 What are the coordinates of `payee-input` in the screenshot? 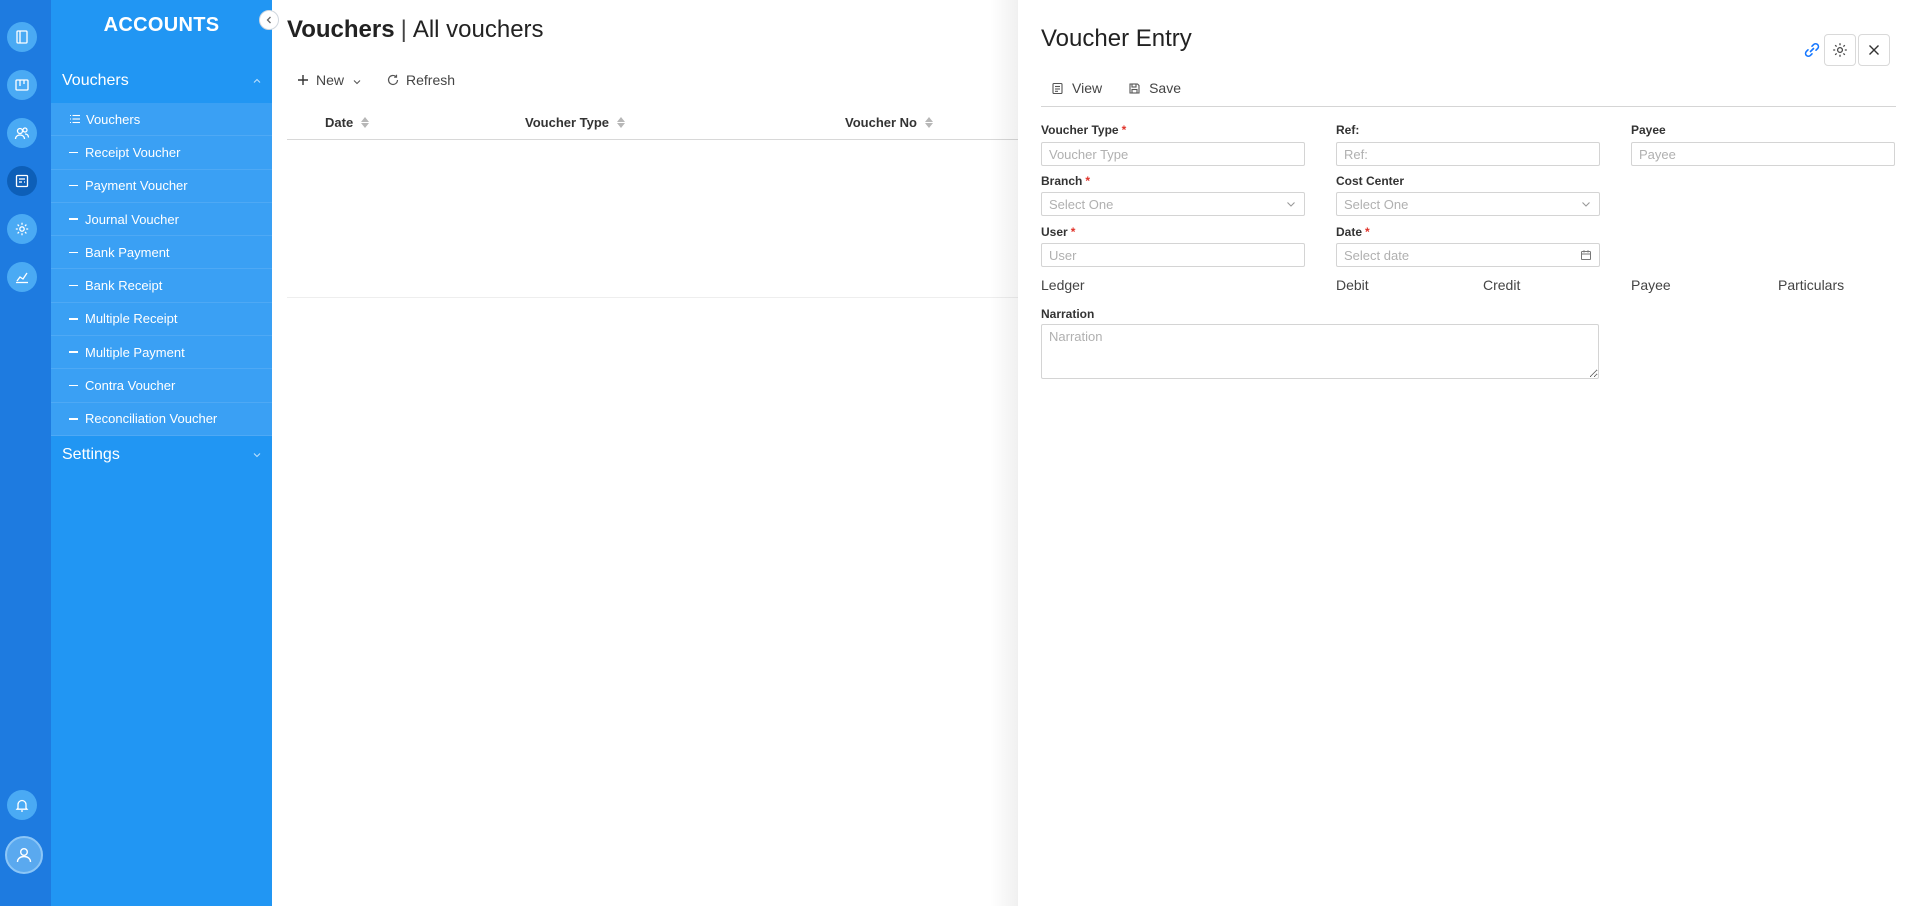 It's located at (1763, 154).